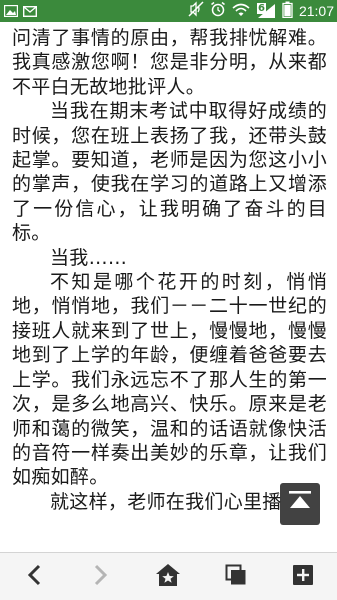 The image size is (337, 600). I want to click on wifi-icon, so click(241, 11).